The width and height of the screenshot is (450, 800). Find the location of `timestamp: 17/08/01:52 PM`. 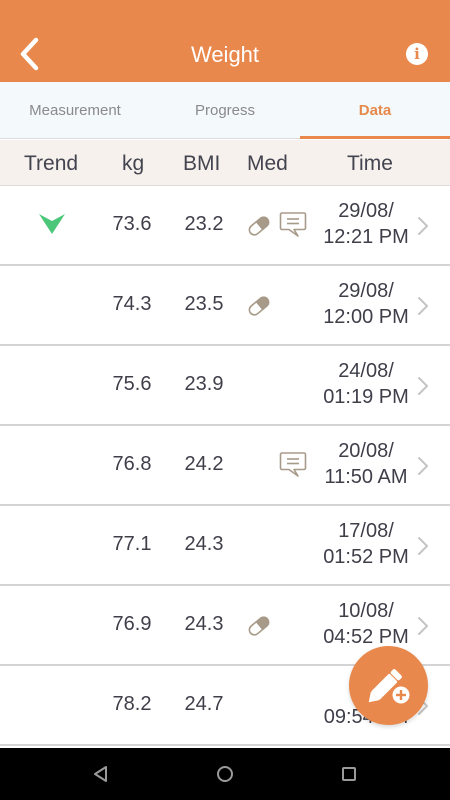

timestamp: 17/08/01:52 PM is located at coordinates (366, 544).